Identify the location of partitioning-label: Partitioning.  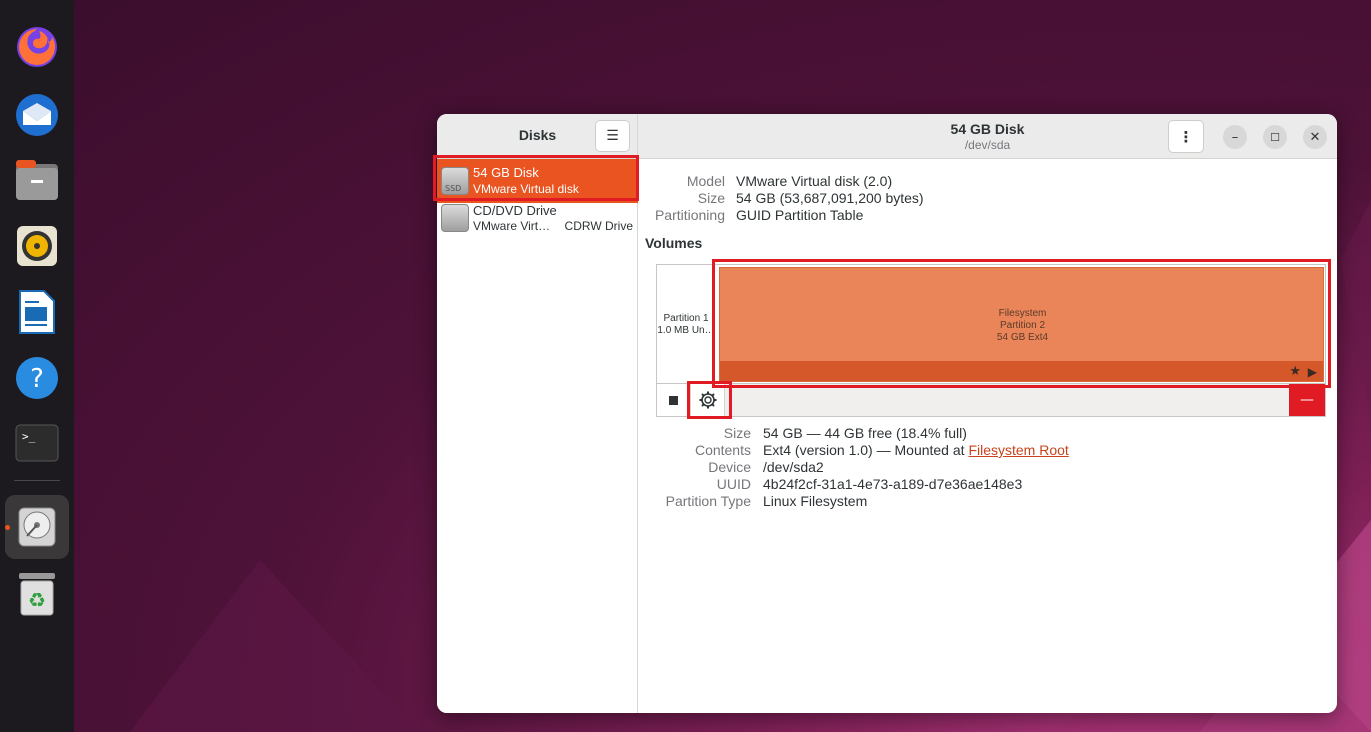
(689, 215).